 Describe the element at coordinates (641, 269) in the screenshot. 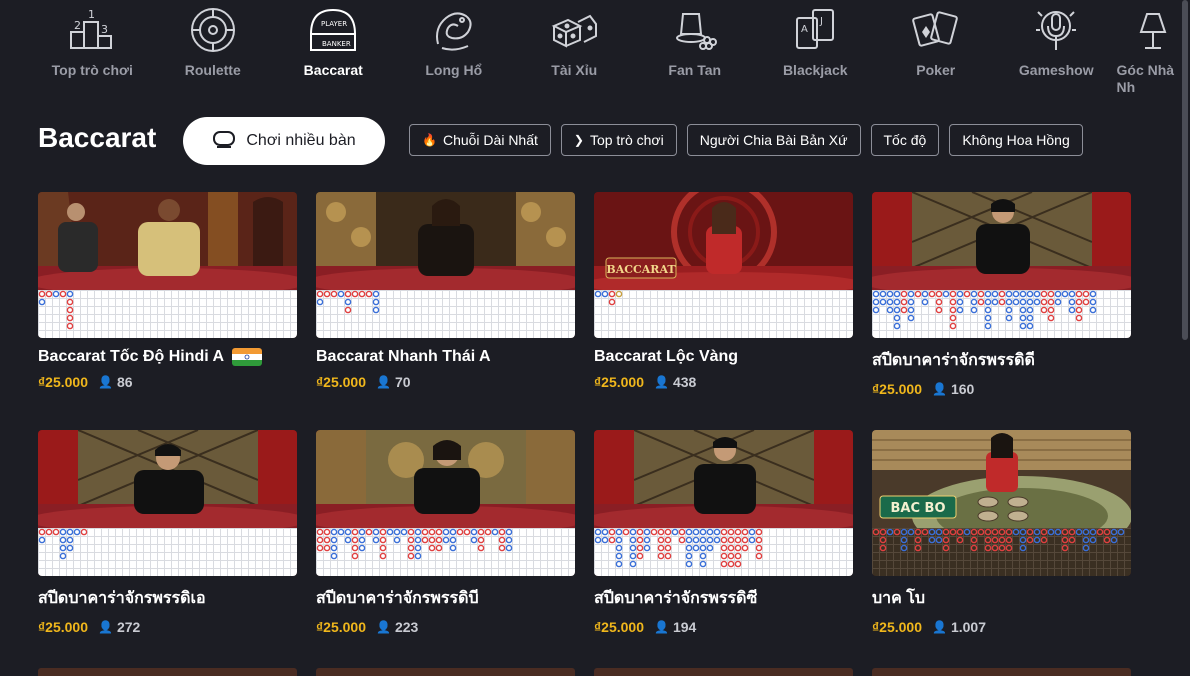

I see `svg-text: BACCARAT` at that location.